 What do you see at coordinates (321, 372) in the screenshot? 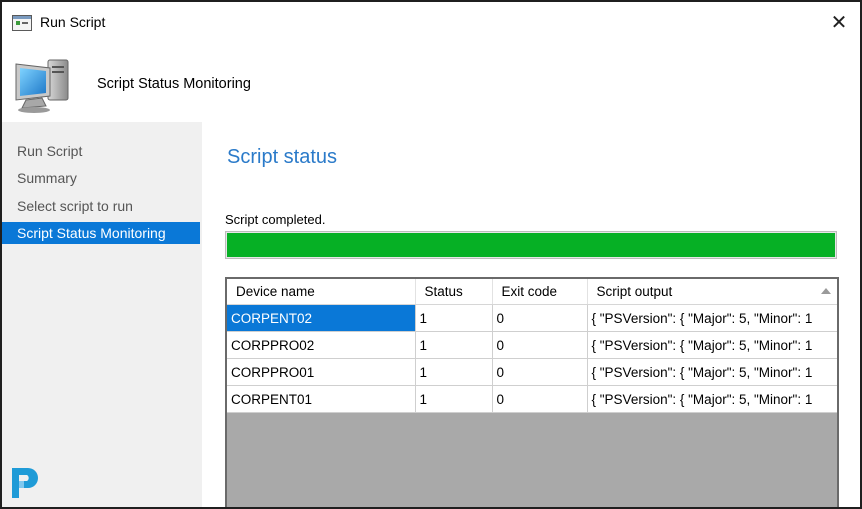
I see `cell-device-name: CORPPRO01` at bounding box center [321, 372].